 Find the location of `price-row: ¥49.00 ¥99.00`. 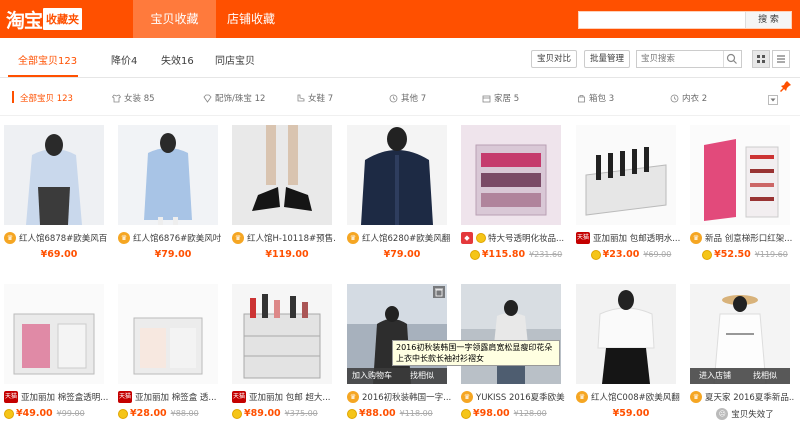

price-row: ¥49.00 ¥99.00 is located at coordinates (59, 413).